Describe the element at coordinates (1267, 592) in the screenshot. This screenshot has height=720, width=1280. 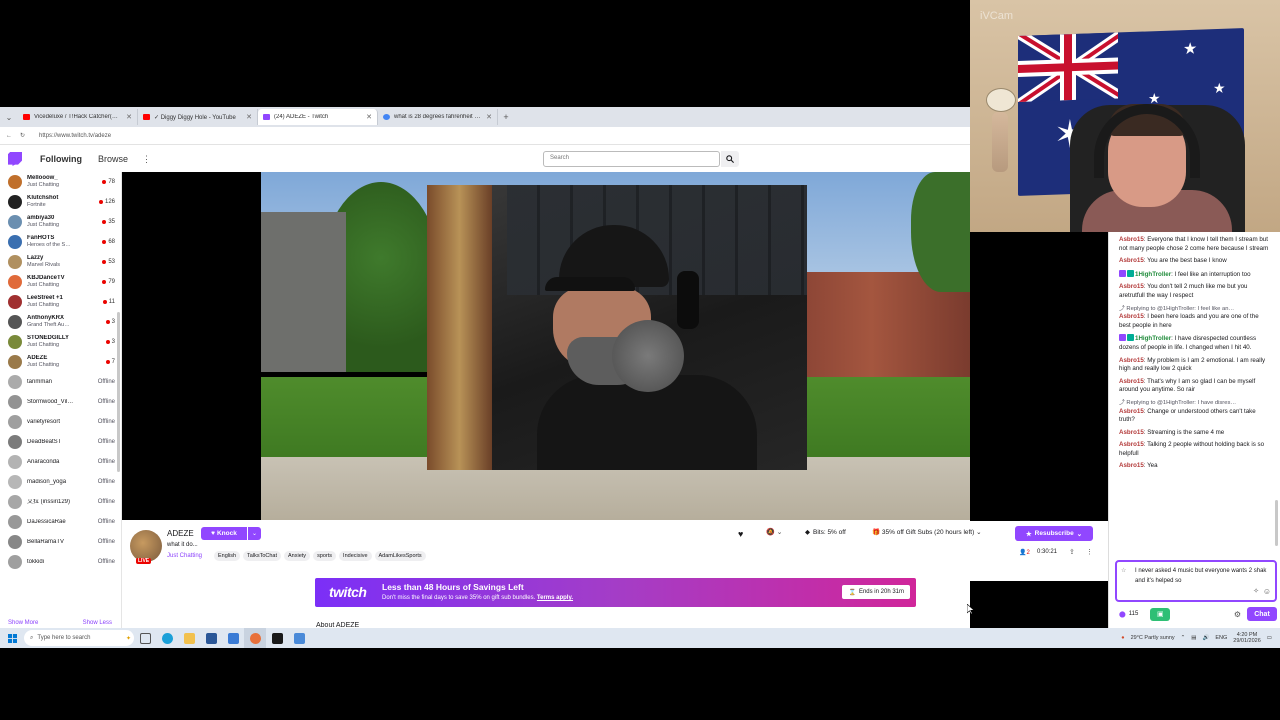
I see `emote-icon: ☺` at that location.